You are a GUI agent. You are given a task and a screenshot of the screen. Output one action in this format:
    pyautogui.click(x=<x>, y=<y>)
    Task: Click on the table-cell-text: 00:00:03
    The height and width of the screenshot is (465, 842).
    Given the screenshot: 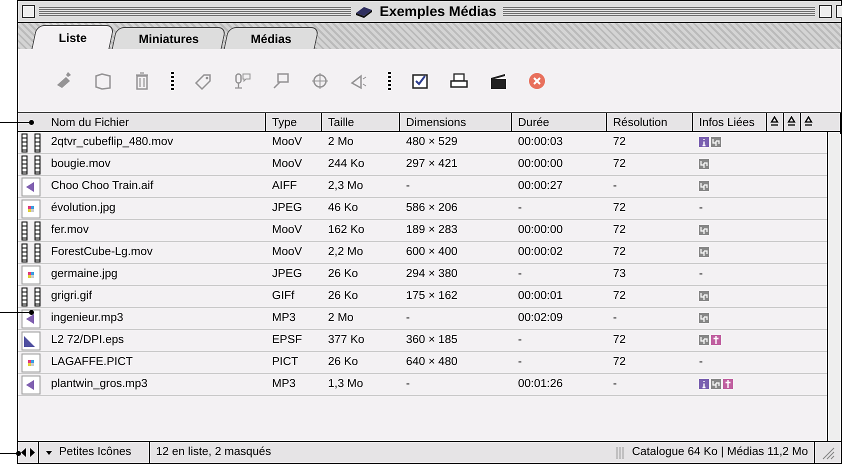 What is the action you would take?
    pyautogui.click(x=540, y=142)
    